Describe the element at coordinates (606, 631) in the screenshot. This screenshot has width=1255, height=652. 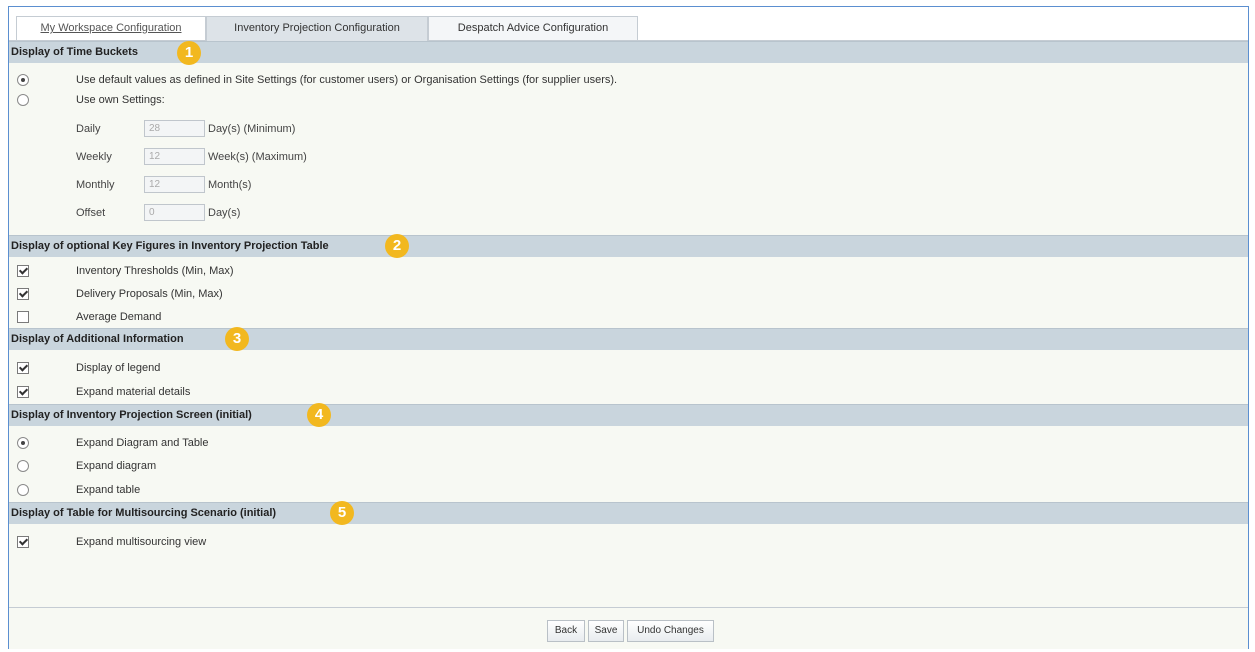
I see `save-button: Save` at that location.